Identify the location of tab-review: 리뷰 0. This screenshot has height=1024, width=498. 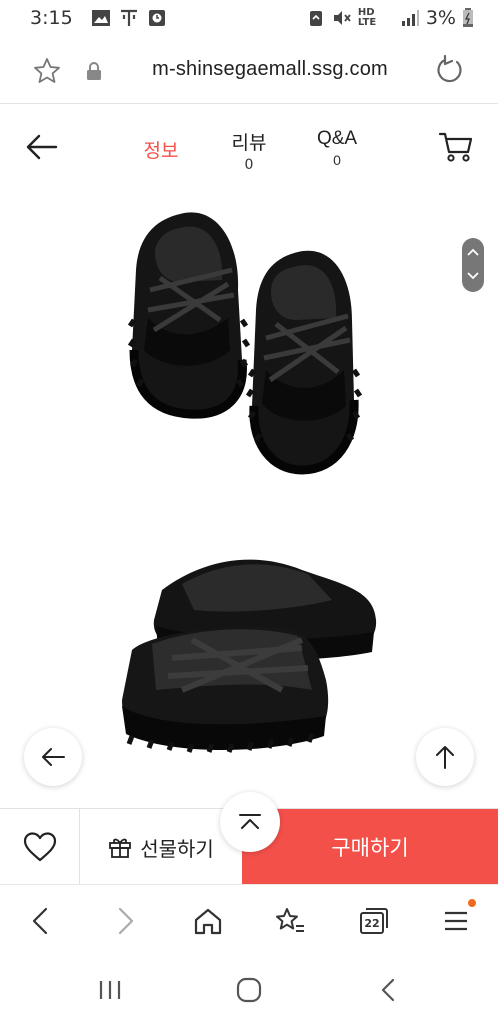
(249, 150).